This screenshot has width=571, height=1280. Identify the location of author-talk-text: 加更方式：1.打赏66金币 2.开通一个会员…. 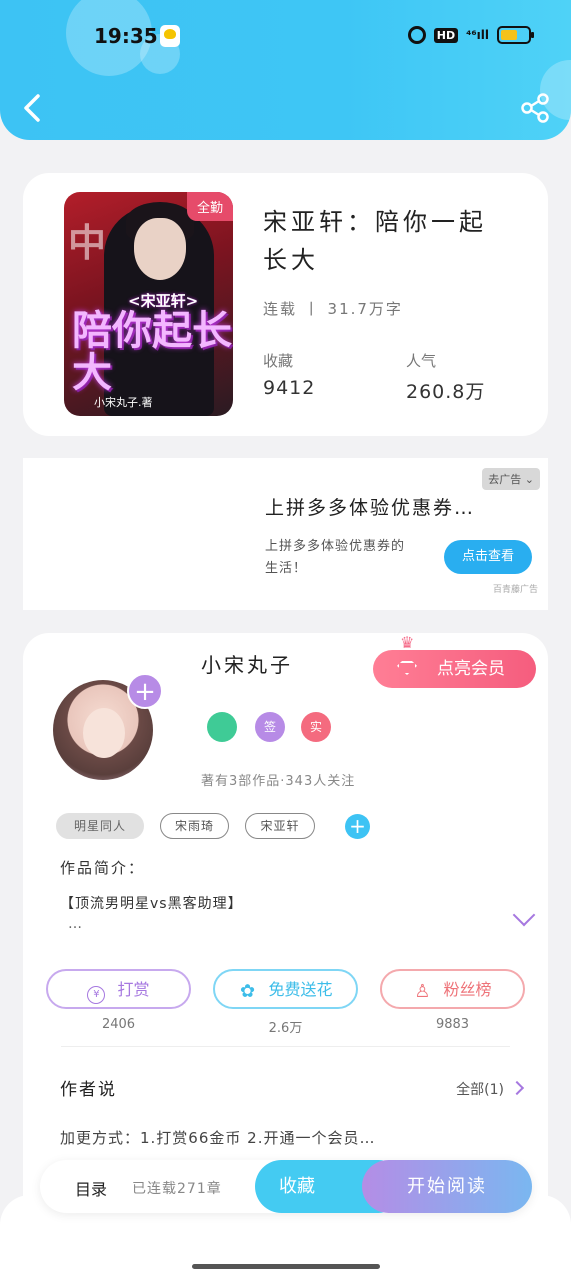
(217, 1137).